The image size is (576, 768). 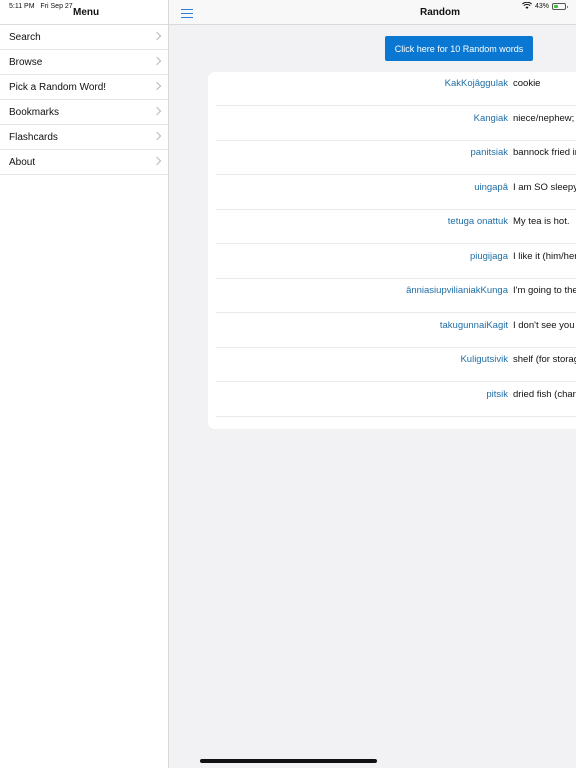 What do you see at coordinates (484, 359) in the screenshot?
I see `word-term: Kuligutsivik` at bounding box center [484, 359].